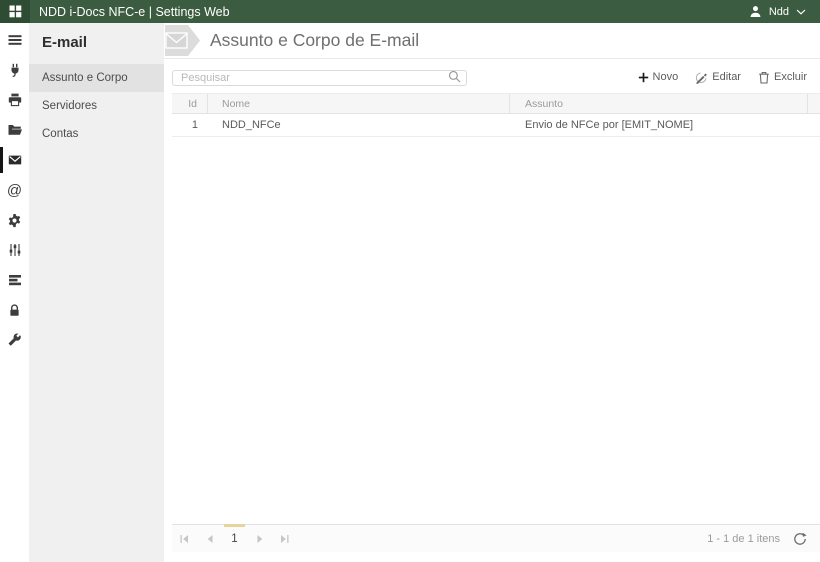 The width and height of the screenshot is (820, 562). Describe the element at coordinates (359, 103) in the screenshot. I see `column-header-nome: Nome` at that location.